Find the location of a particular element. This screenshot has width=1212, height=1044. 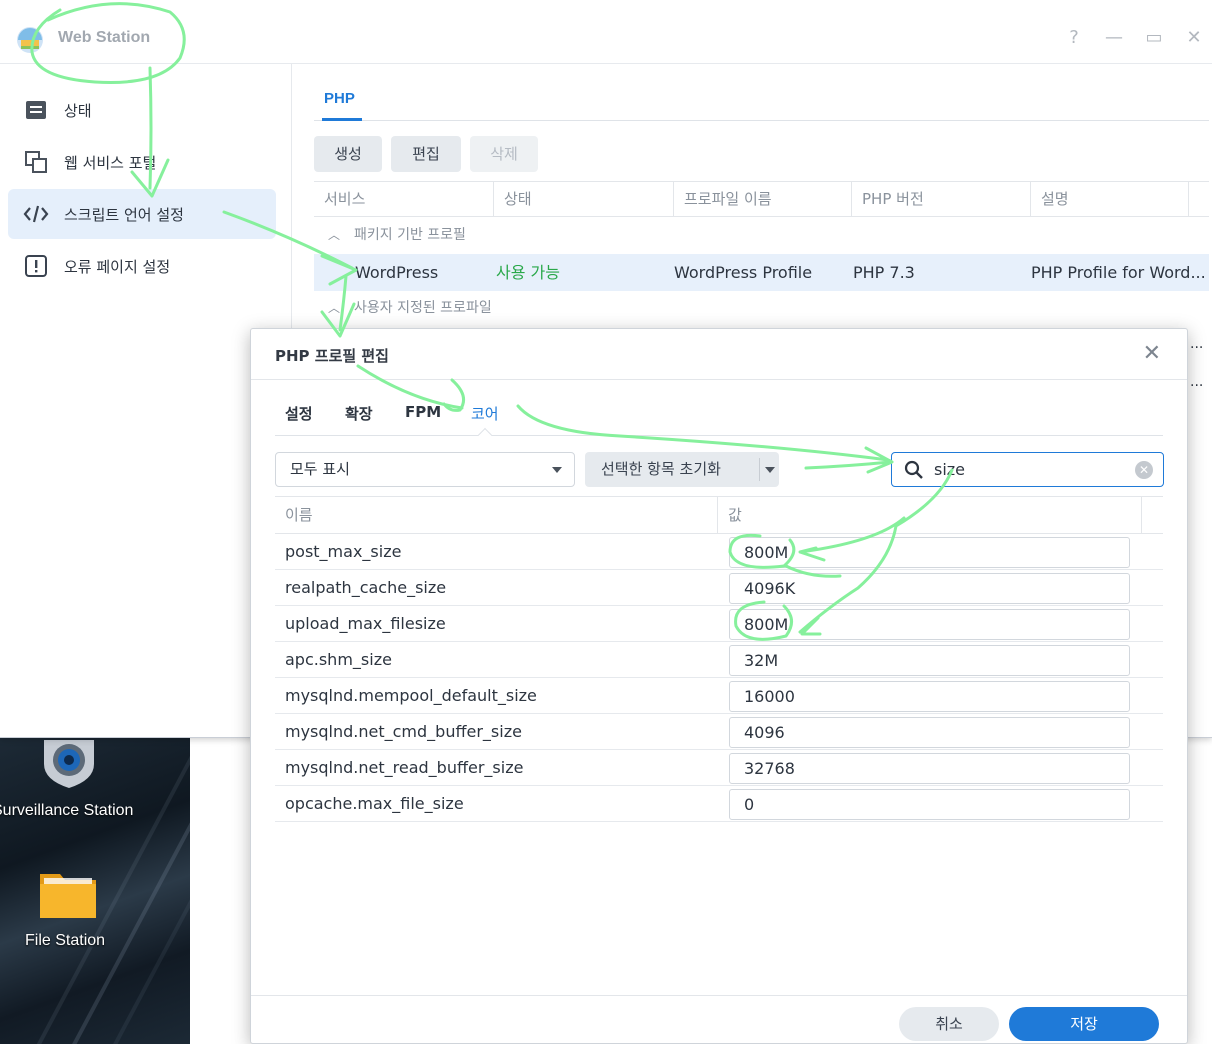

column-value: 값 is located at coordinates (930, 515).